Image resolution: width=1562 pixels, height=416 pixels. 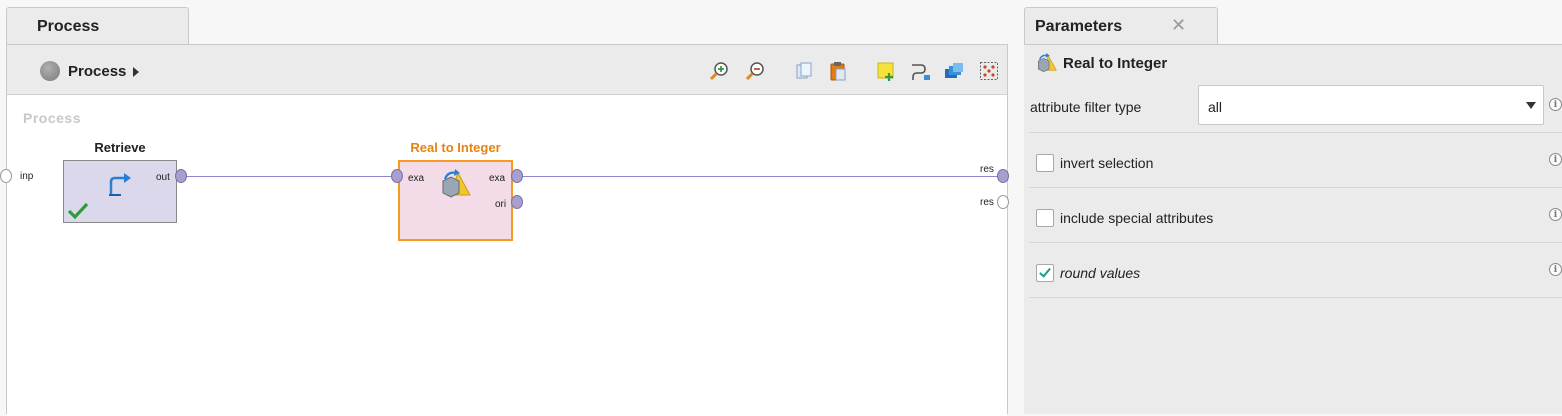 What do you see at coordinates (756, 71) in the screenshot?
I see `zoom-out-icon` at bounding box center [756, 71].